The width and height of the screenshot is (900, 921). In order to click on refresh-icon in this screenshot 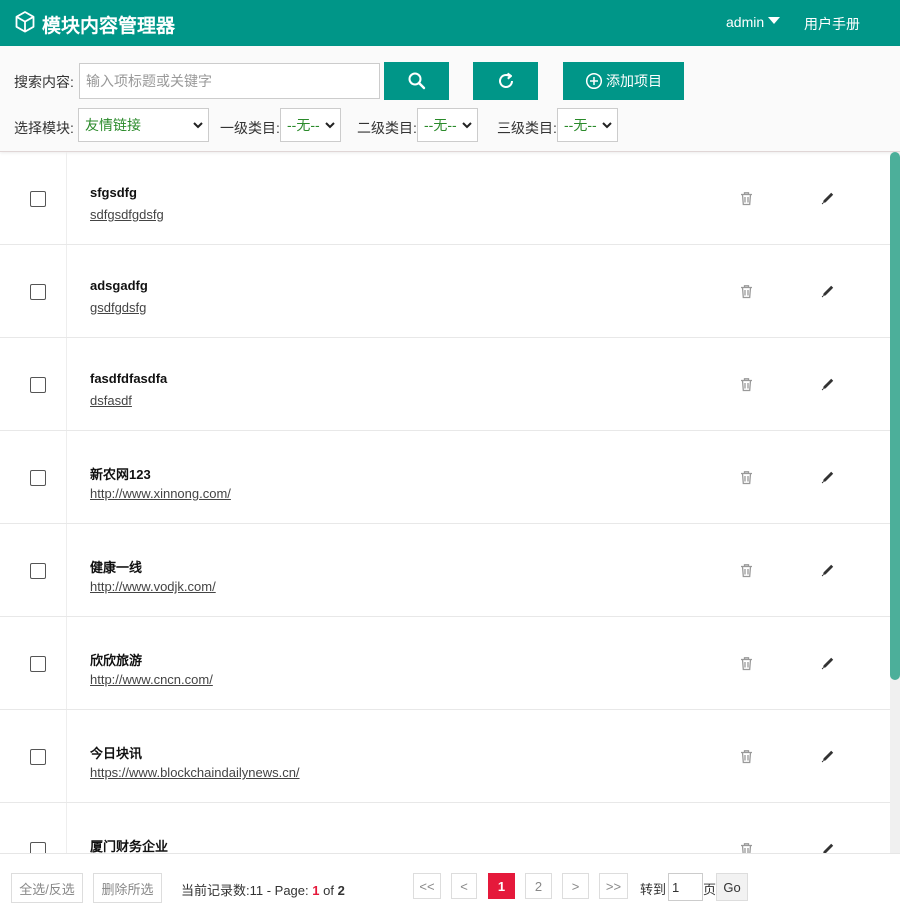, I will do `click(505, 80)`.